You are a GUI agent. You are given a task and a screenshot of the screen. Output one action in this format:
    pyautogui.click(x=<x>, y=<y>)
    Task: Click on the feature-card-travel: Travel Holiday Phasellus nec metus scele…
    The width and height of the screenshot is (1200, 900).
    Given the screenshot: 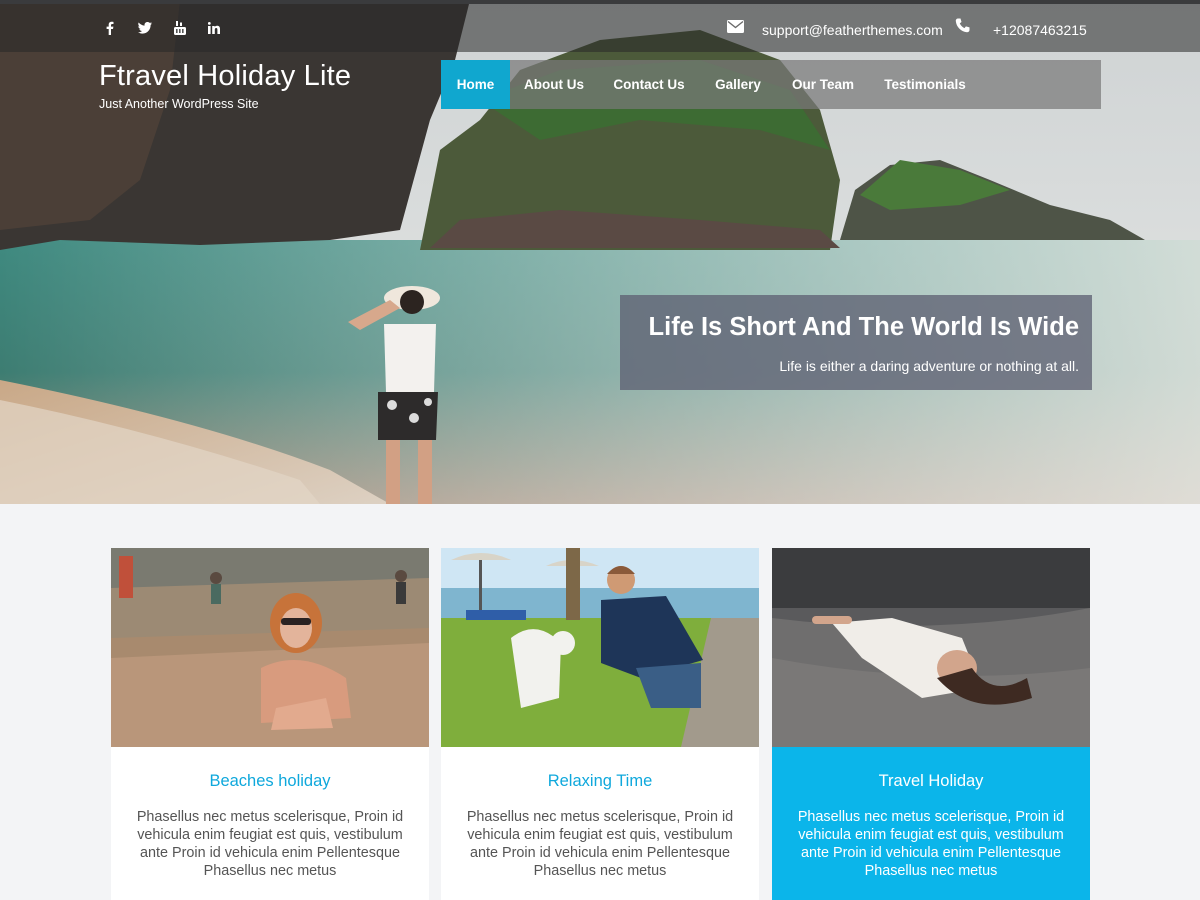 What is the action you would take?
    pyautogui.click(x=931, y=724)
    